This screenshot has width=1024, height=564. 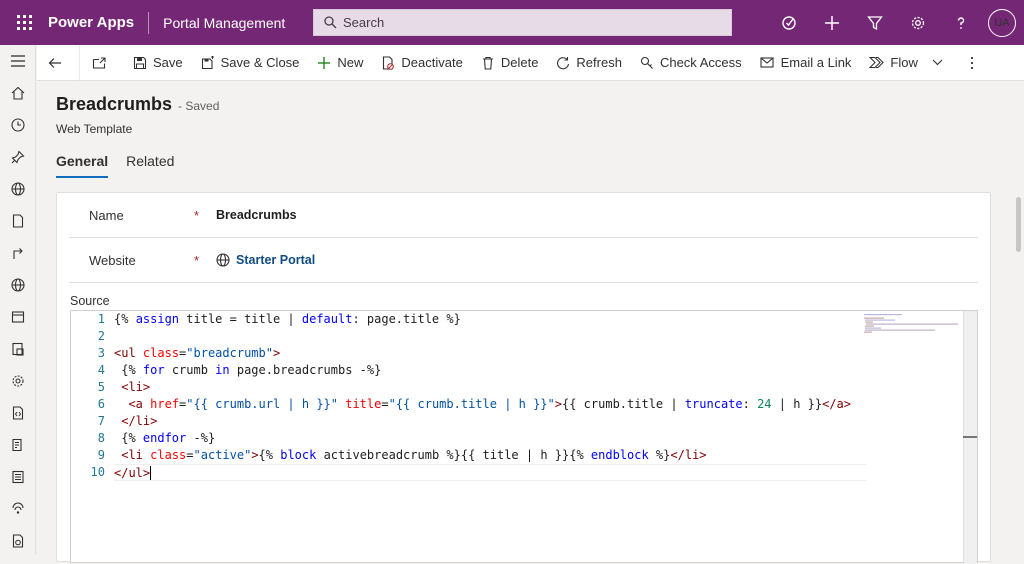 What do you see at coordinates (260, 62) in the screenshot?
I see `save-close-label: Save & Close` at bounding box center [260, 62].